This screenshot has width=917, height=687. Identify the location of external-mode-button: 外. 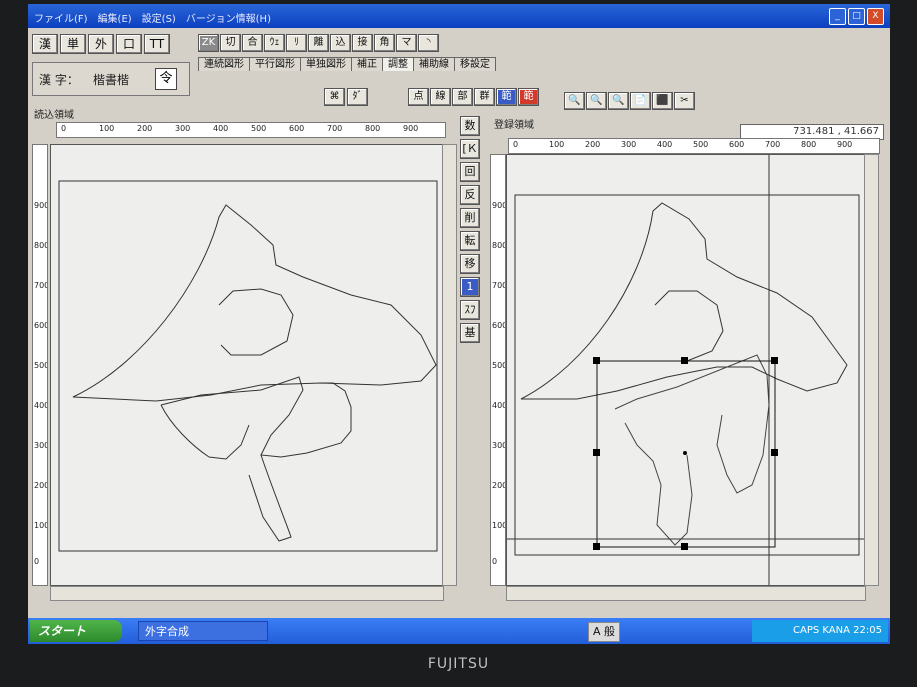
(101, 44).